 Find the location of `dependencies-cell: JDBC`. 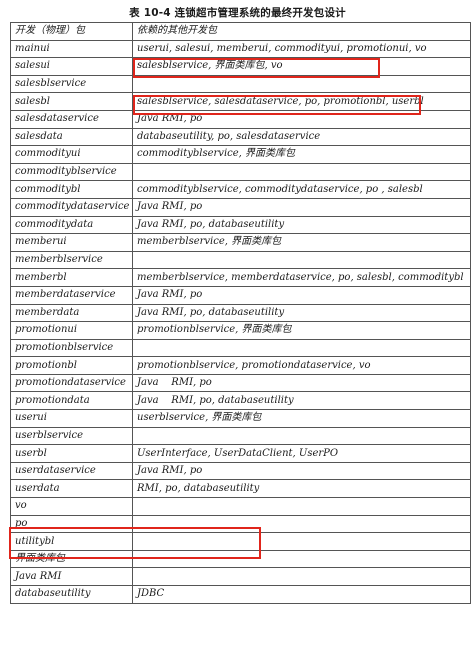

dependencies-cell: JDBC is located at coordinates (301, 594).